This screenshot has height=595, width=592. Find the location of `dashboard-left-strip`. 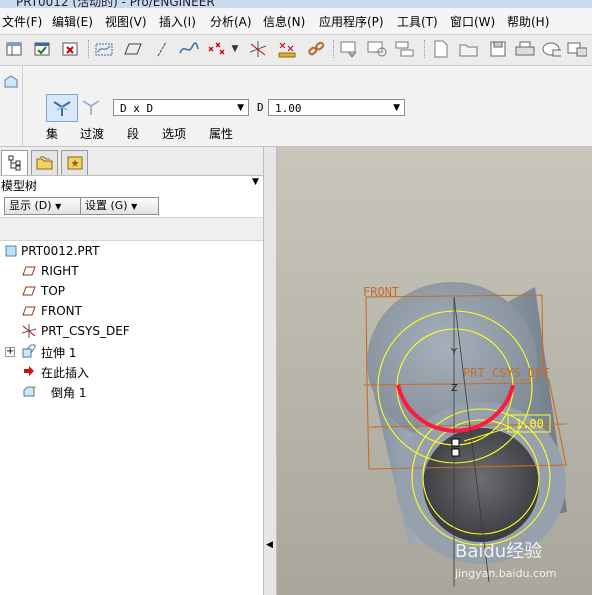

dashboard-left-strip is located at coordinates (11, 106).